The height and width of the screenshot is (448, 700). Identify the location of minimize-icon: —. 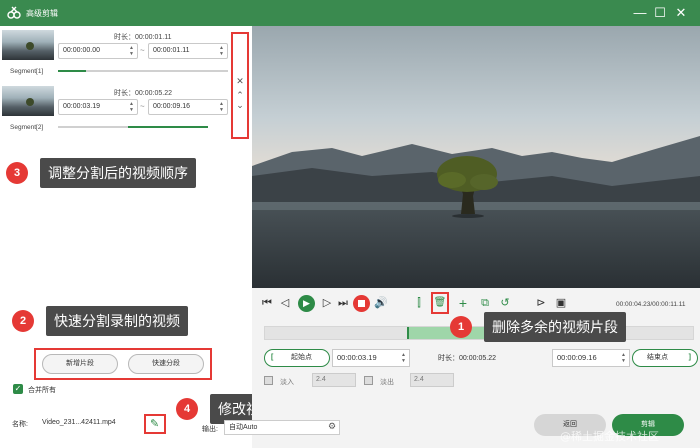
(640, 13).